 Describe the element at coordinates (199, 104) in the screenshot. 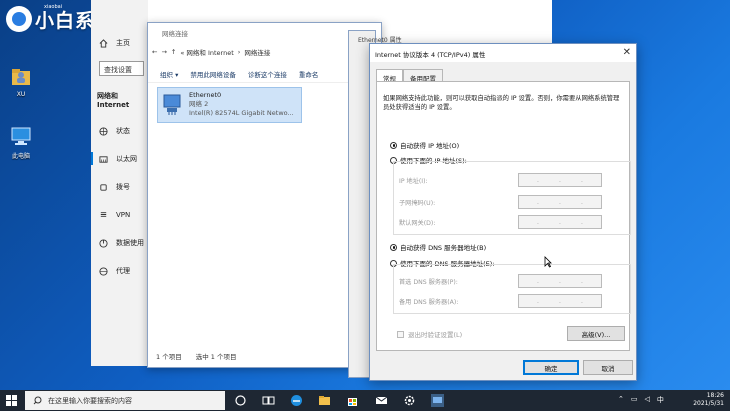

I see `adapter-network: 网络 2` at that location.